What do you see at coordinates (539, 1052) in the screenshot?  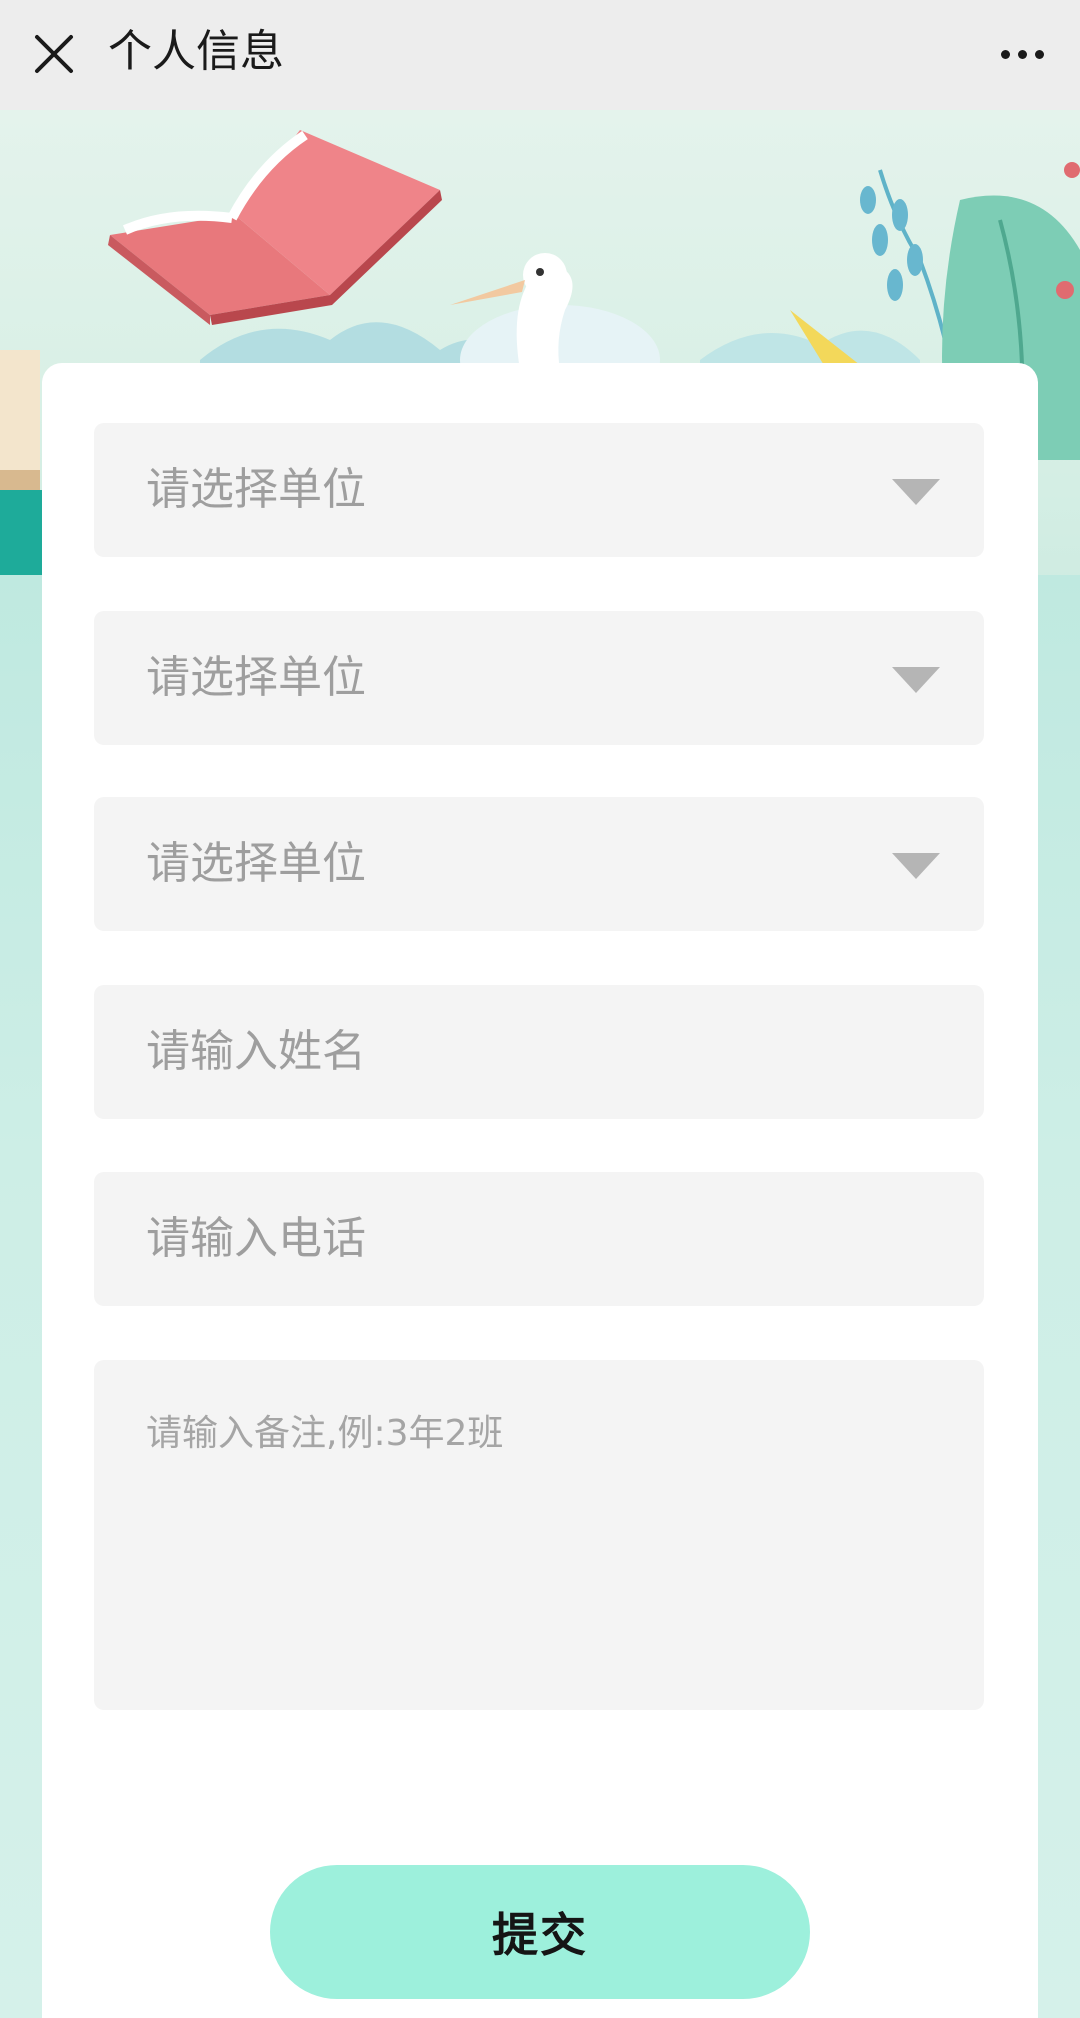 I see `name-input: 请输入姓名` at bounding box center [539, 1052].